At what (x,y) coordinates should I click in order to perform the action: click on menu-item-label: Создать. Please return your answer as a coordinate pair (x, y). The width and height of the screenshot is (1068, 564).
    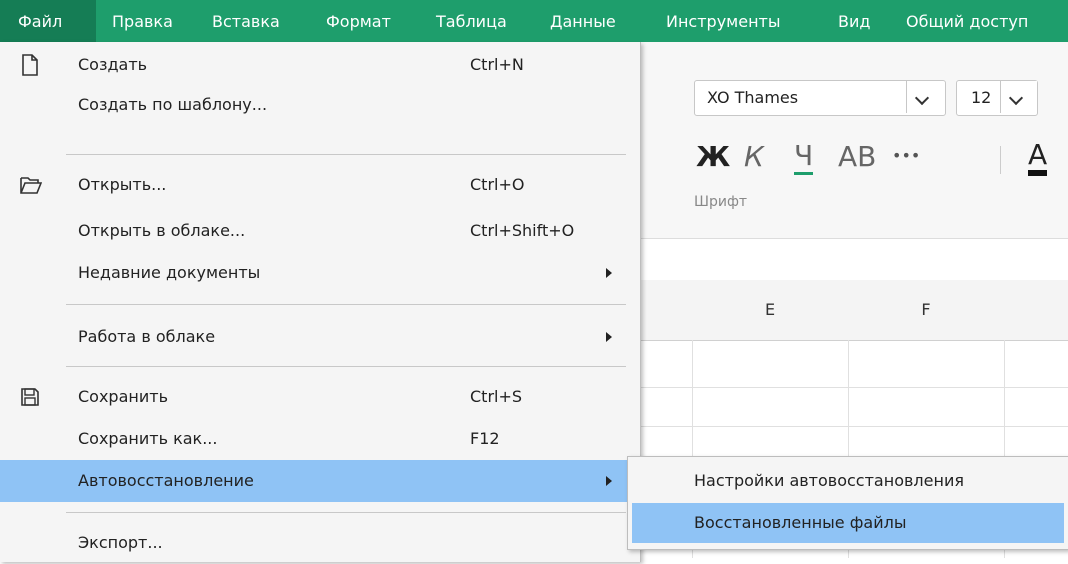
    Looking at the image, I should click on (113, 64).